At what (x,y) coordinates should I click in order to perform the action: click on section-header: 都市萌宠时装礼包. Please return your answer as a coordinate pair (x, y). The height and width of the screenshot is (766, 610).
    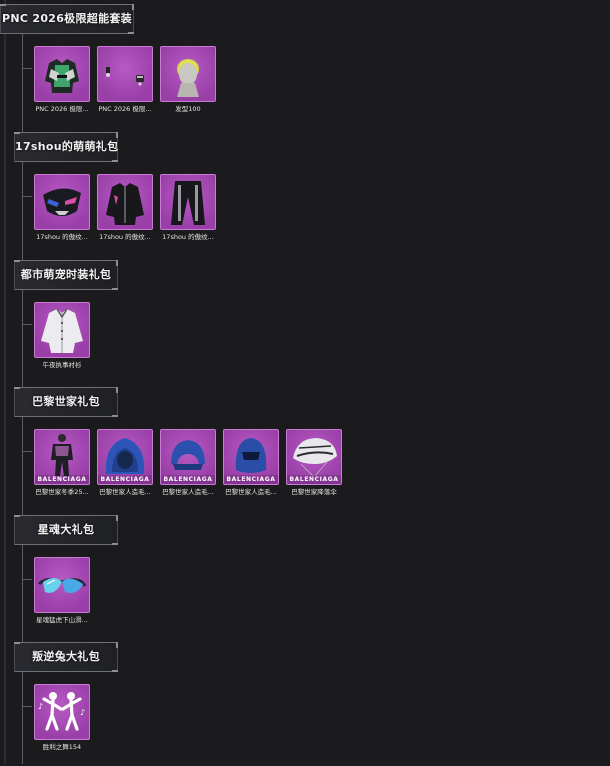
    Looking at the image, I should click on (66, 275).